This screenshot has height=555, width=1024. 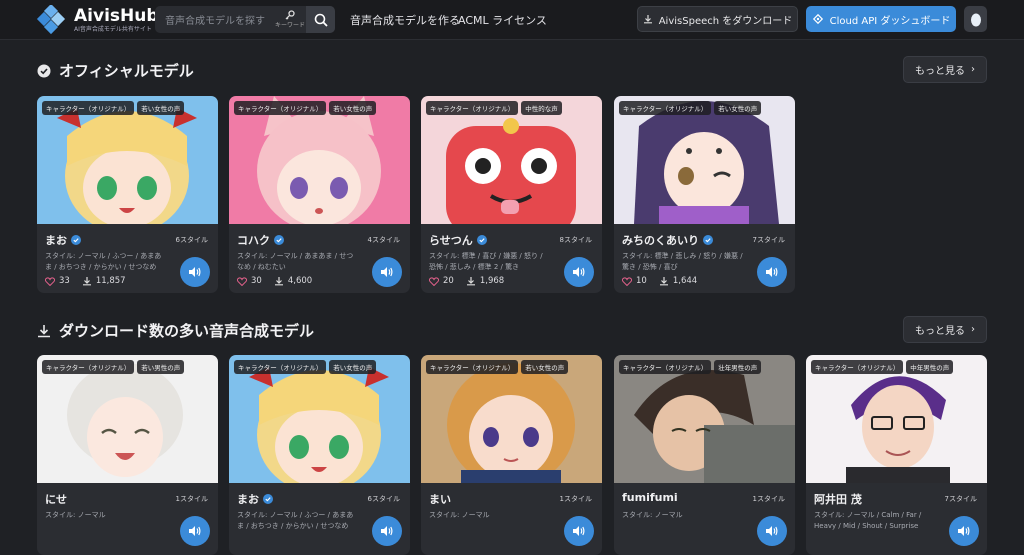 I want to click on download-count: 4,600, so click(x=300, y=281).